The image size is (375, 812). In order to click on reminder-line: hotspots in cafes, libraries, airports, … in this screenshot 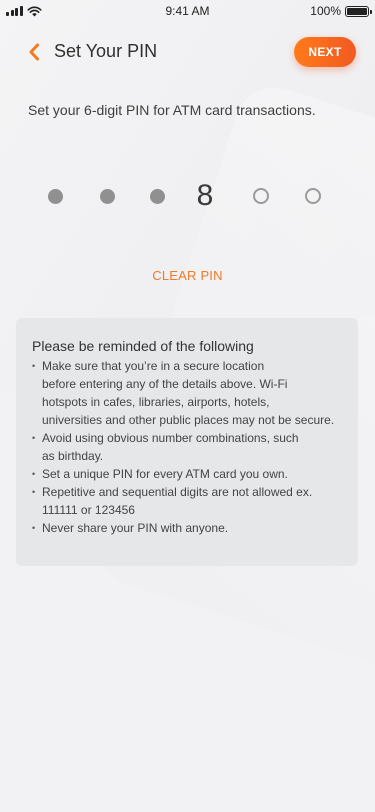, I will do `click(156, 402)`.